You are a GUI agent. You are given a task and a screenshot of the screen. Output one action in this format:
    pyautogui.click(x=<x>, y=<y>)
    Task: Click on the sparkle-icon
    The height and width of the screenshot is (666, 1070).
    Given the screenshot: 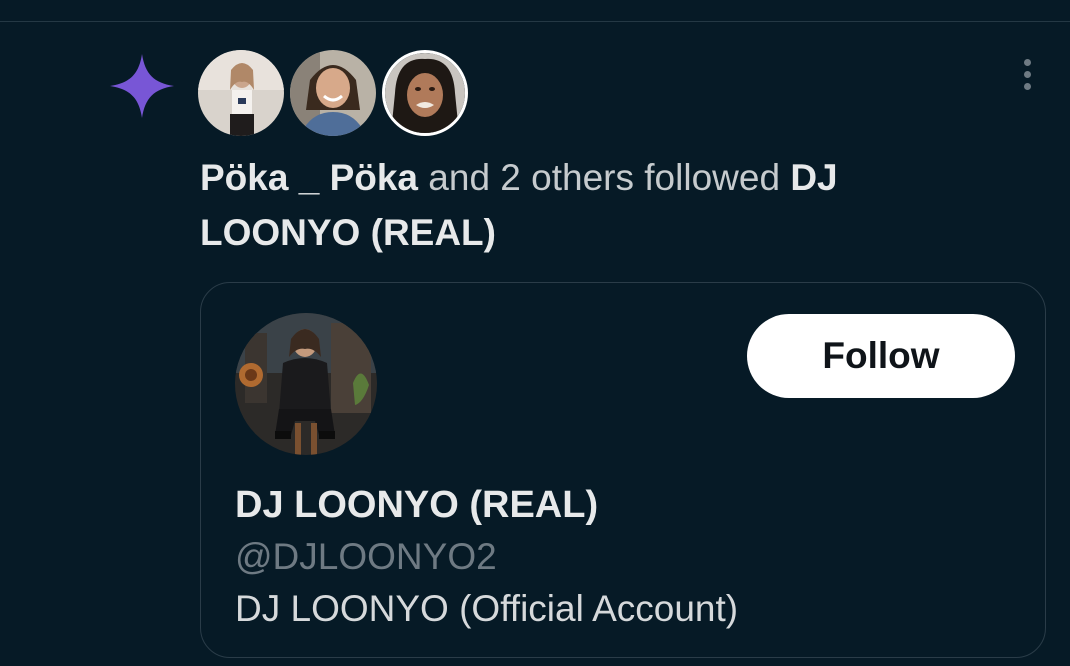 What is the action you would take?
    pyautogui.click(x=142, y=86)
    